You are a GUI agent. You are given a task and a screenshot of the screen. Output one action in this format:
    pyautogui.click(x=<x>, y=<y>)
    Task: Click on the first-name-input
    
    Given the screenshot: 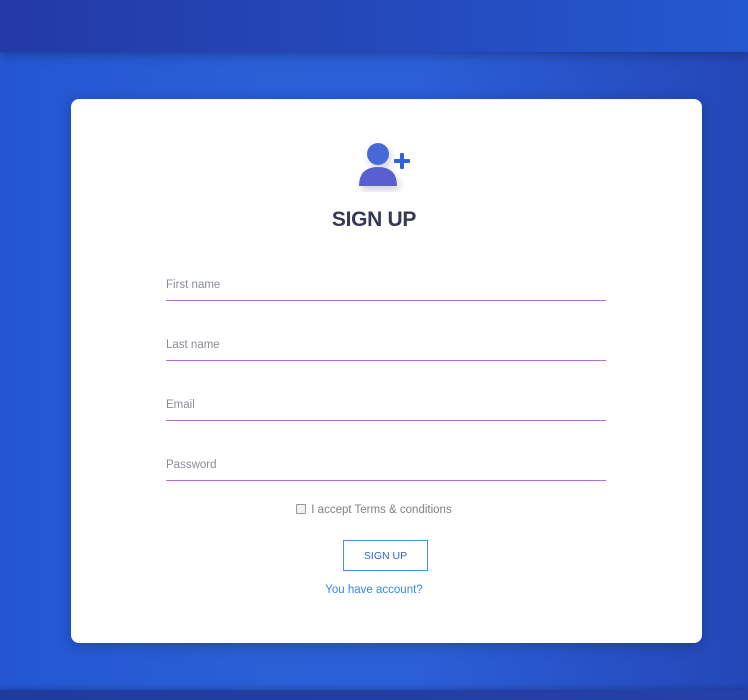 What is the action you would take?
    pyautogui.click(x=386, y=285)
    